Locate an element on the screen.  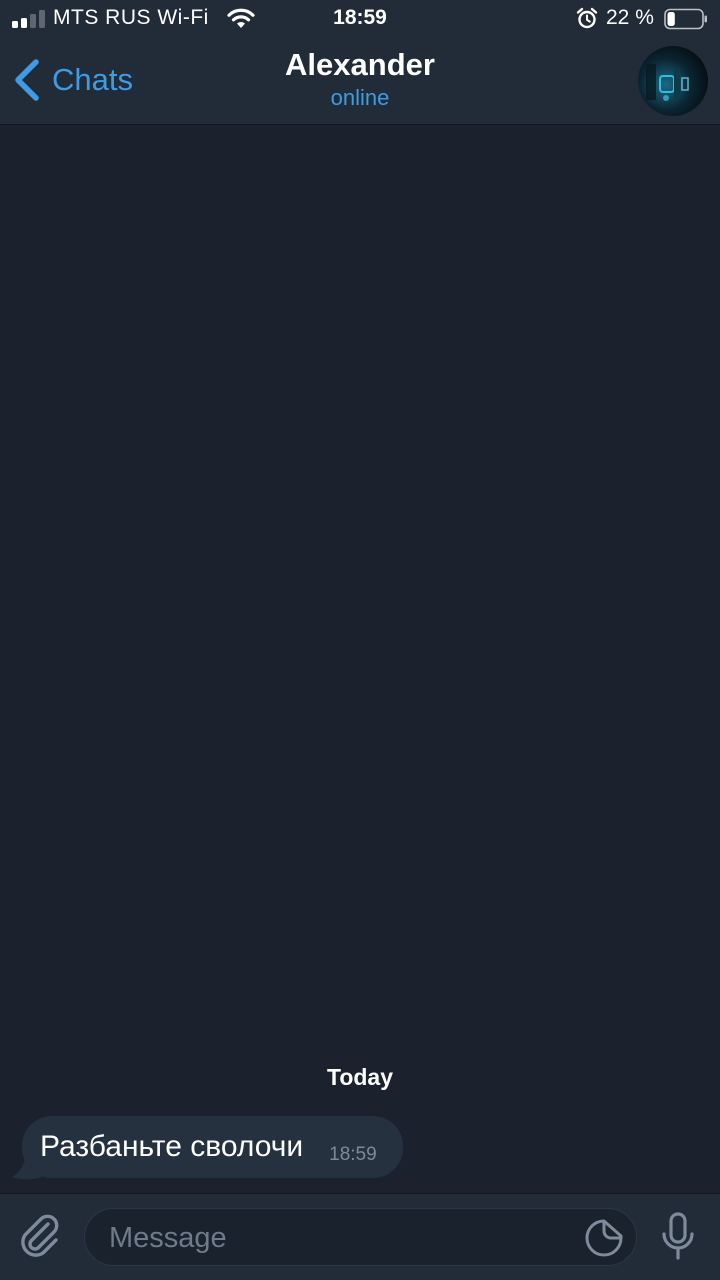
back-button: Chats is located at coordinates (72, 80).